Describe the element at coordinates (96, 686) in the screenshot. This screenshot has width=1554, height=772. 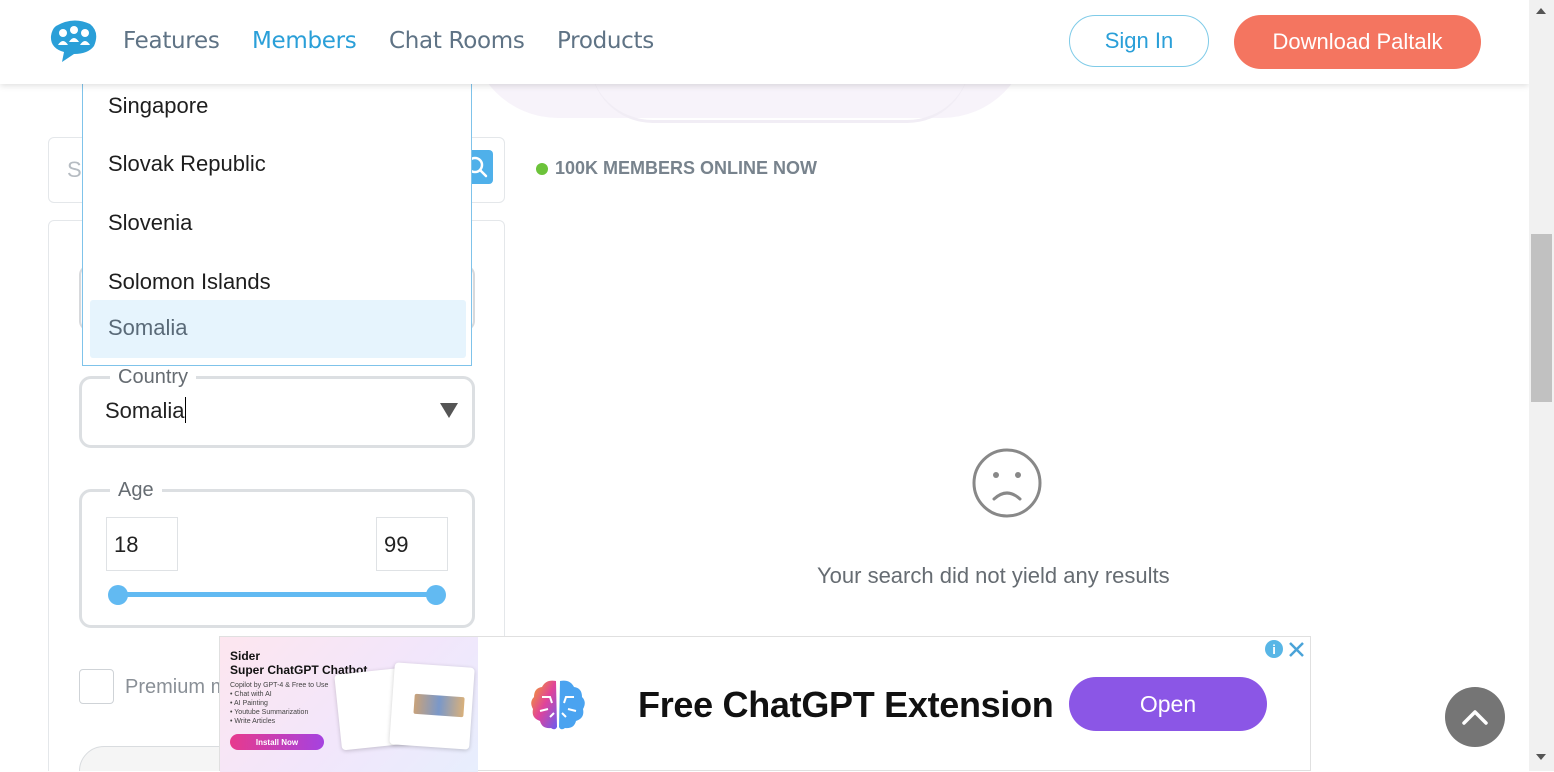
I see `premium-members-checkbox` at that location.